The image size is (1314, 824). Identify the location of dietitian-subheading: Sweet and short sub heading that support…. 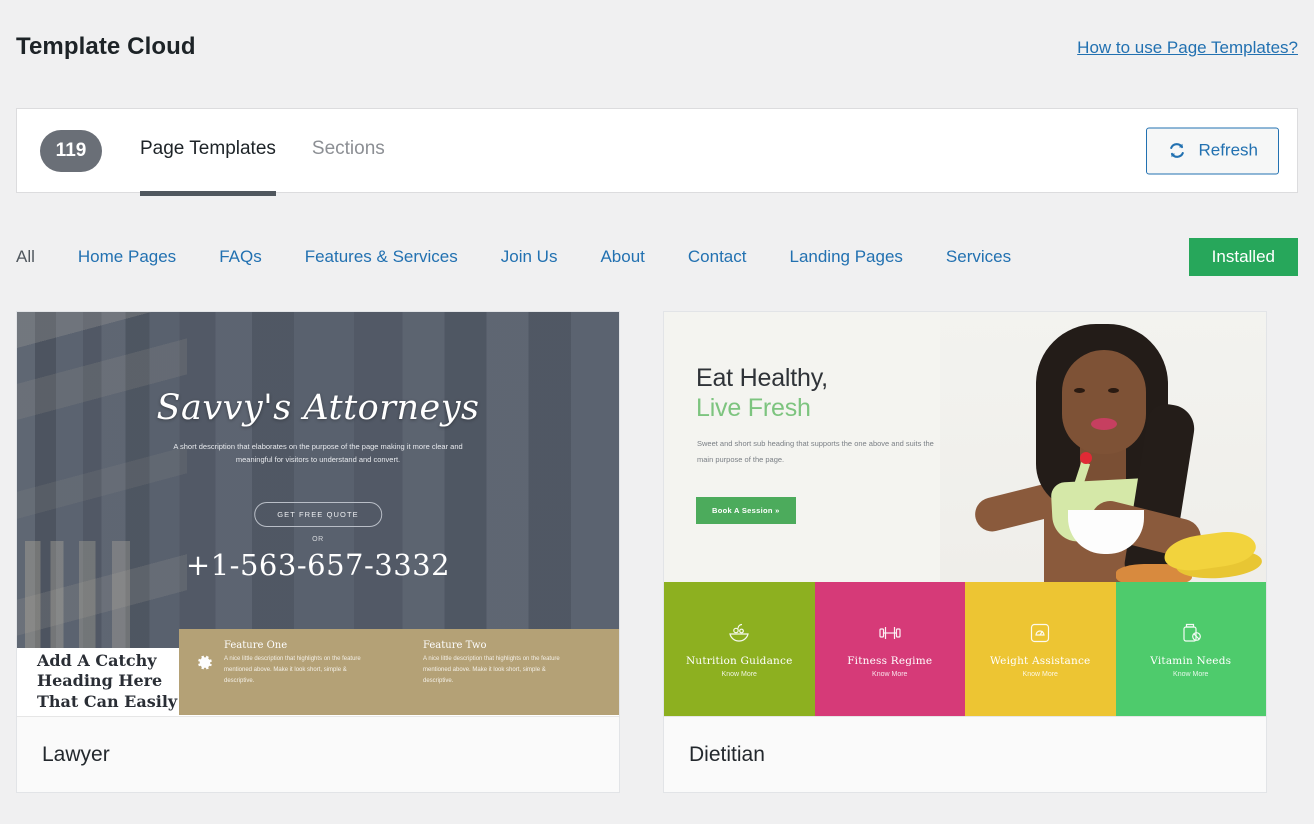
(815, 451).